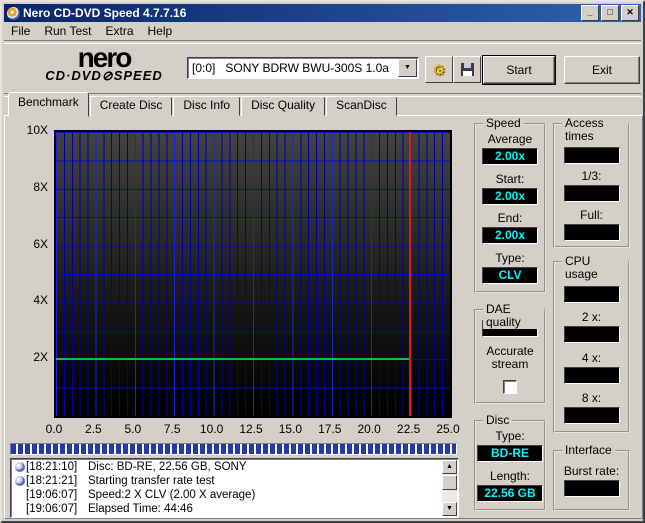 Image resolution: width=645 pixels, height=523 pixels. Describe the element at coordinates (510, 453) in the screenshot. I see `value-box: BD-RE` at that location.